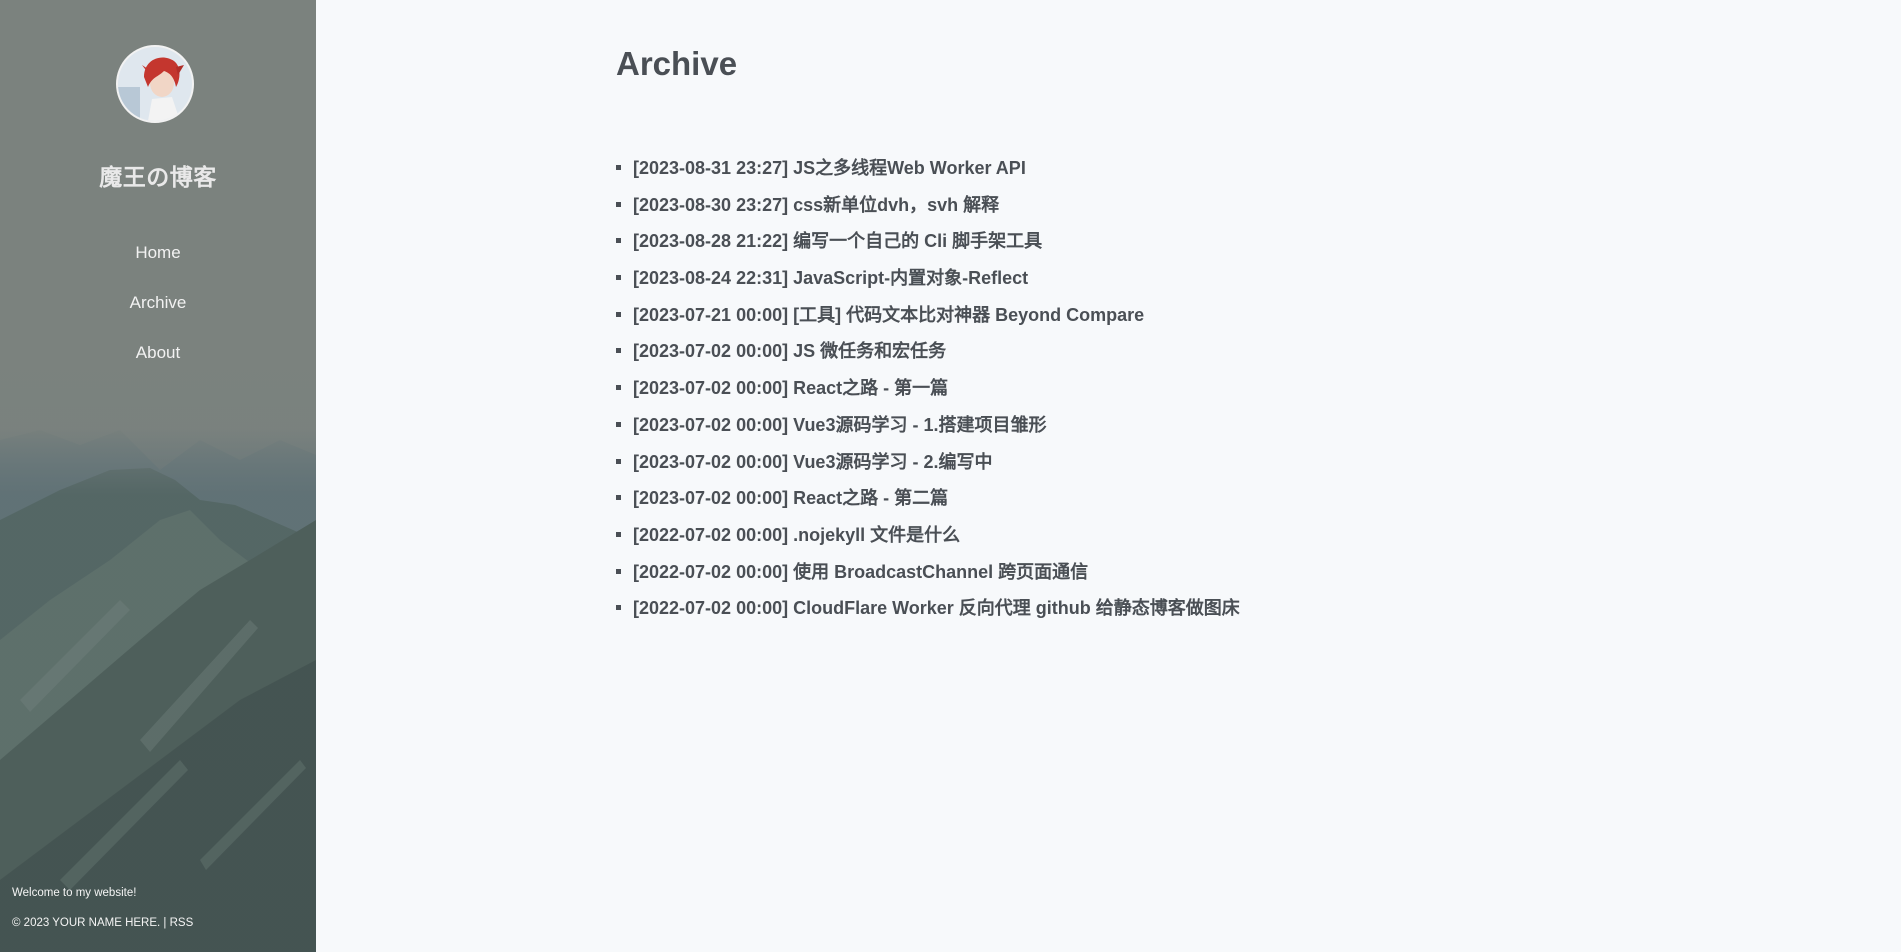 Image resolution: width=1901 pixels, height=952 pixels. Describe the element at coordinates (837, 241) in the screenshot. I see `post-link: [2023-08-28 21:22] 编写一个自己的 Cli 脚手架工具` at that location.